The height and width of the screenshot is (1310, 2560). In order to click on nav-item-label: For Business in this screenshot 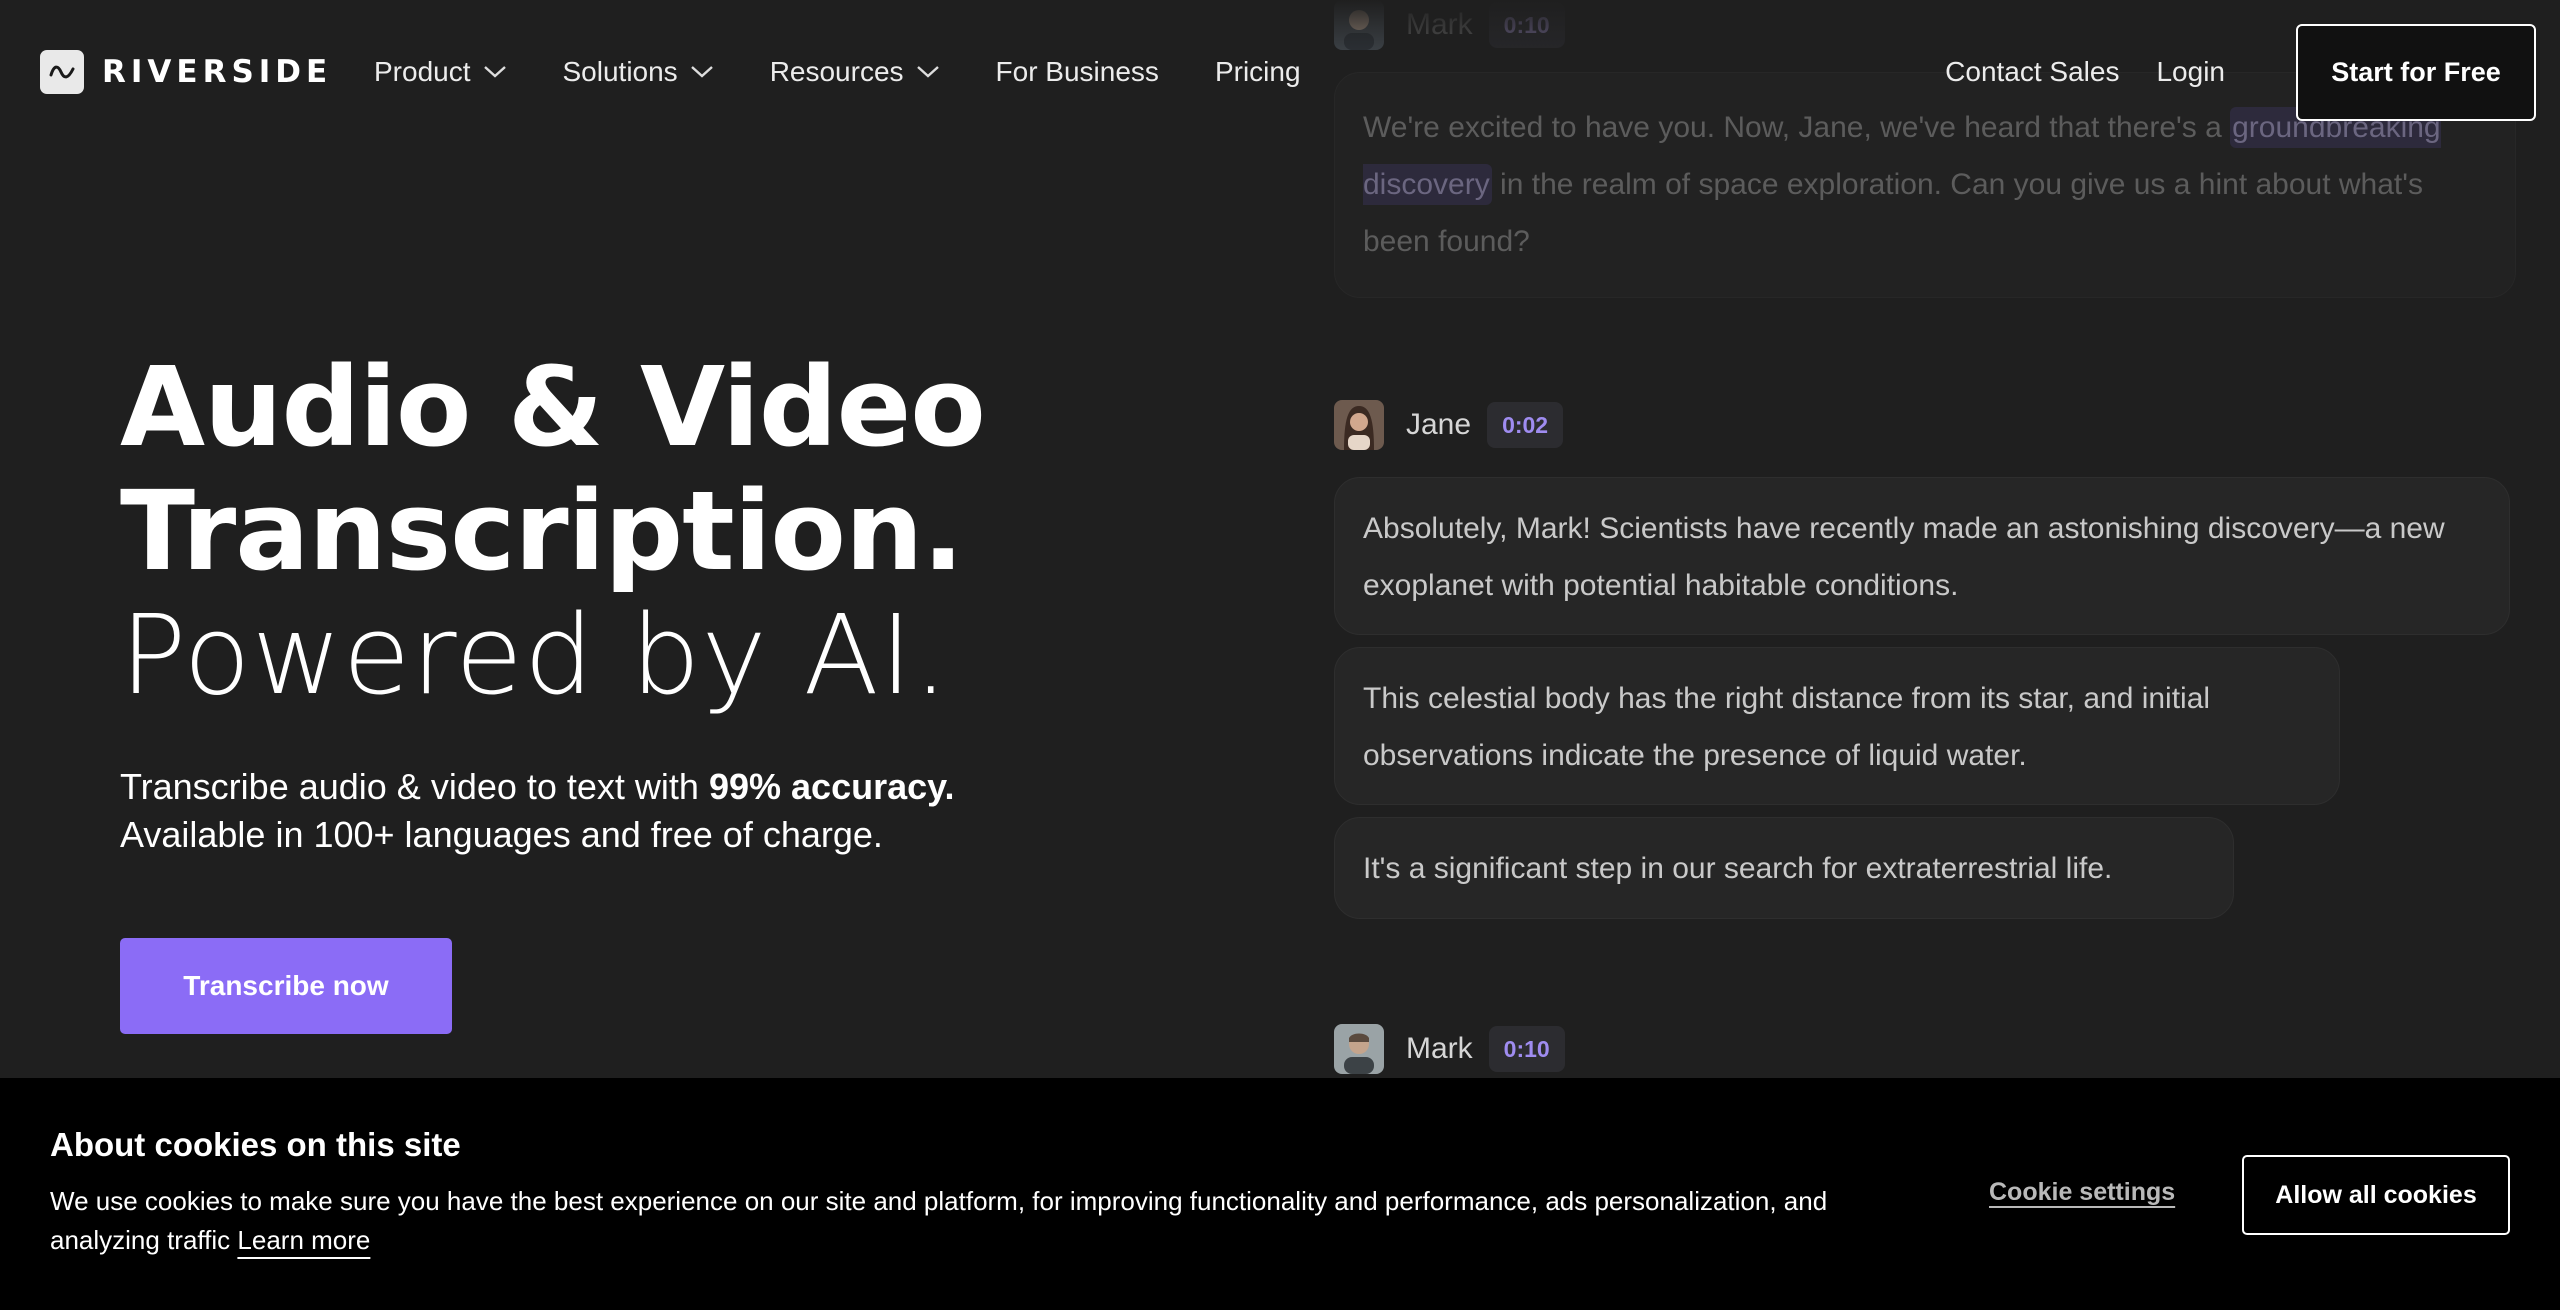, I will do `click(1077, 71)`.